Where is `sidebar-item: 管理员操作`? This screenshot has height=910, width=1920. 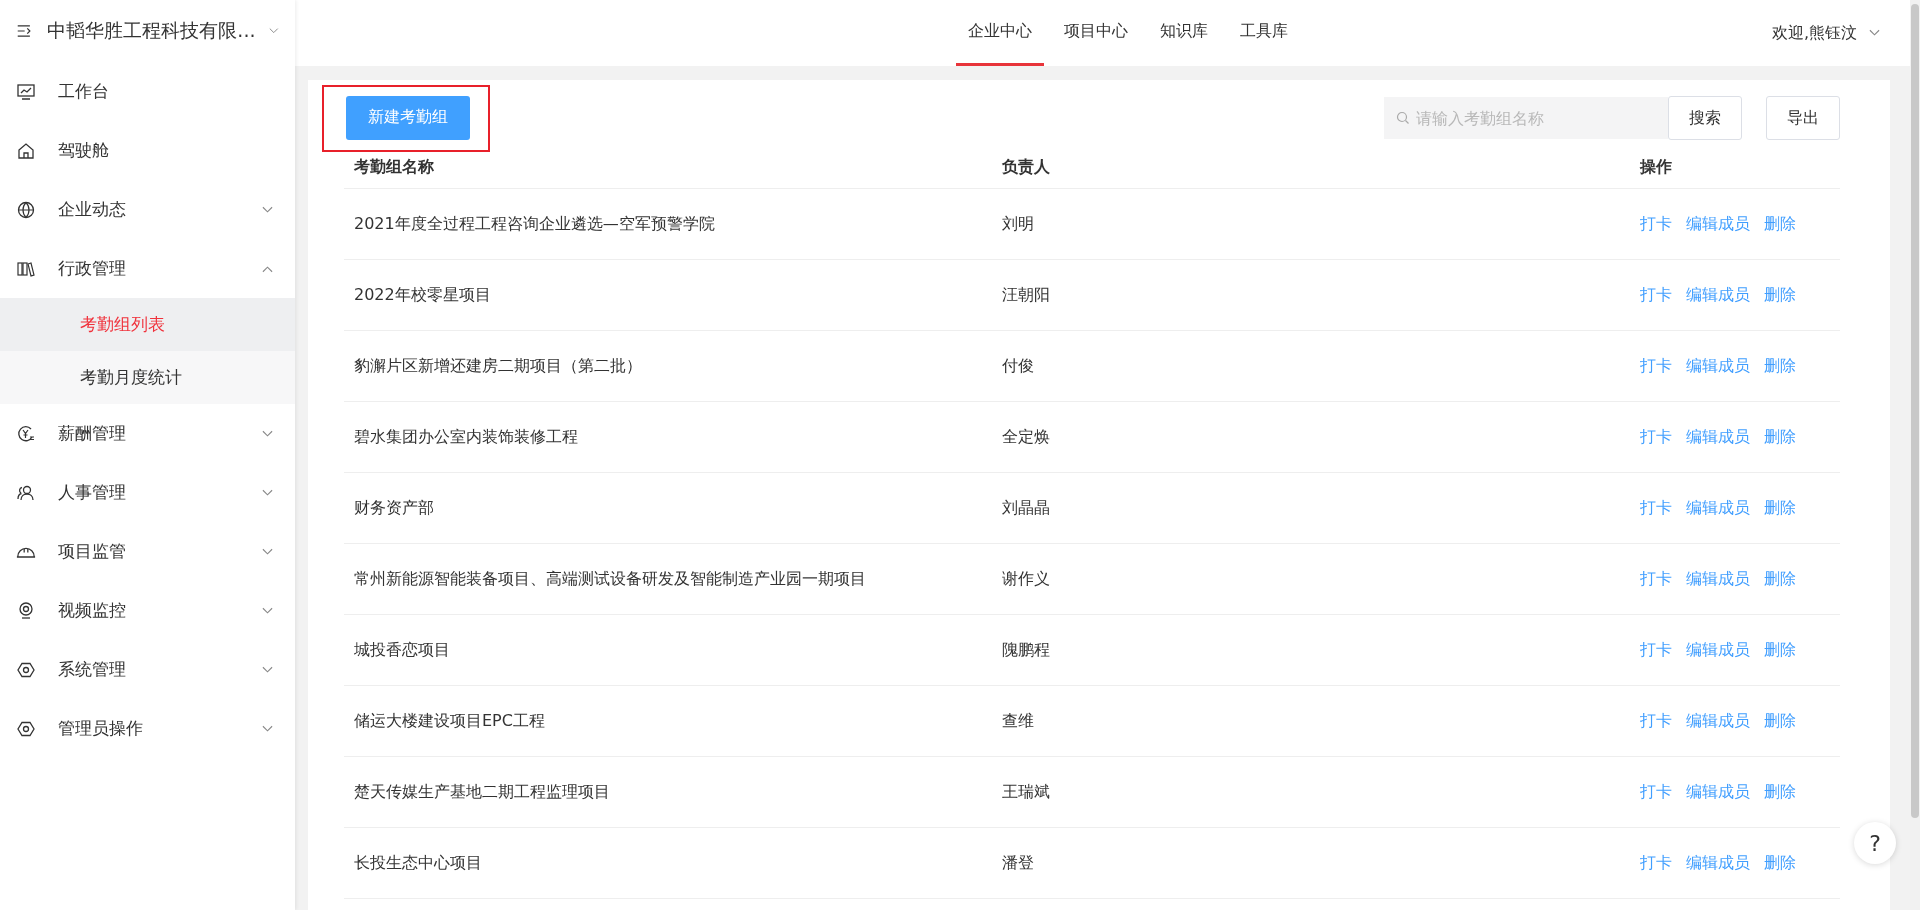
sidebar-item: 管理员操作 is located at coordinates (147, 728).